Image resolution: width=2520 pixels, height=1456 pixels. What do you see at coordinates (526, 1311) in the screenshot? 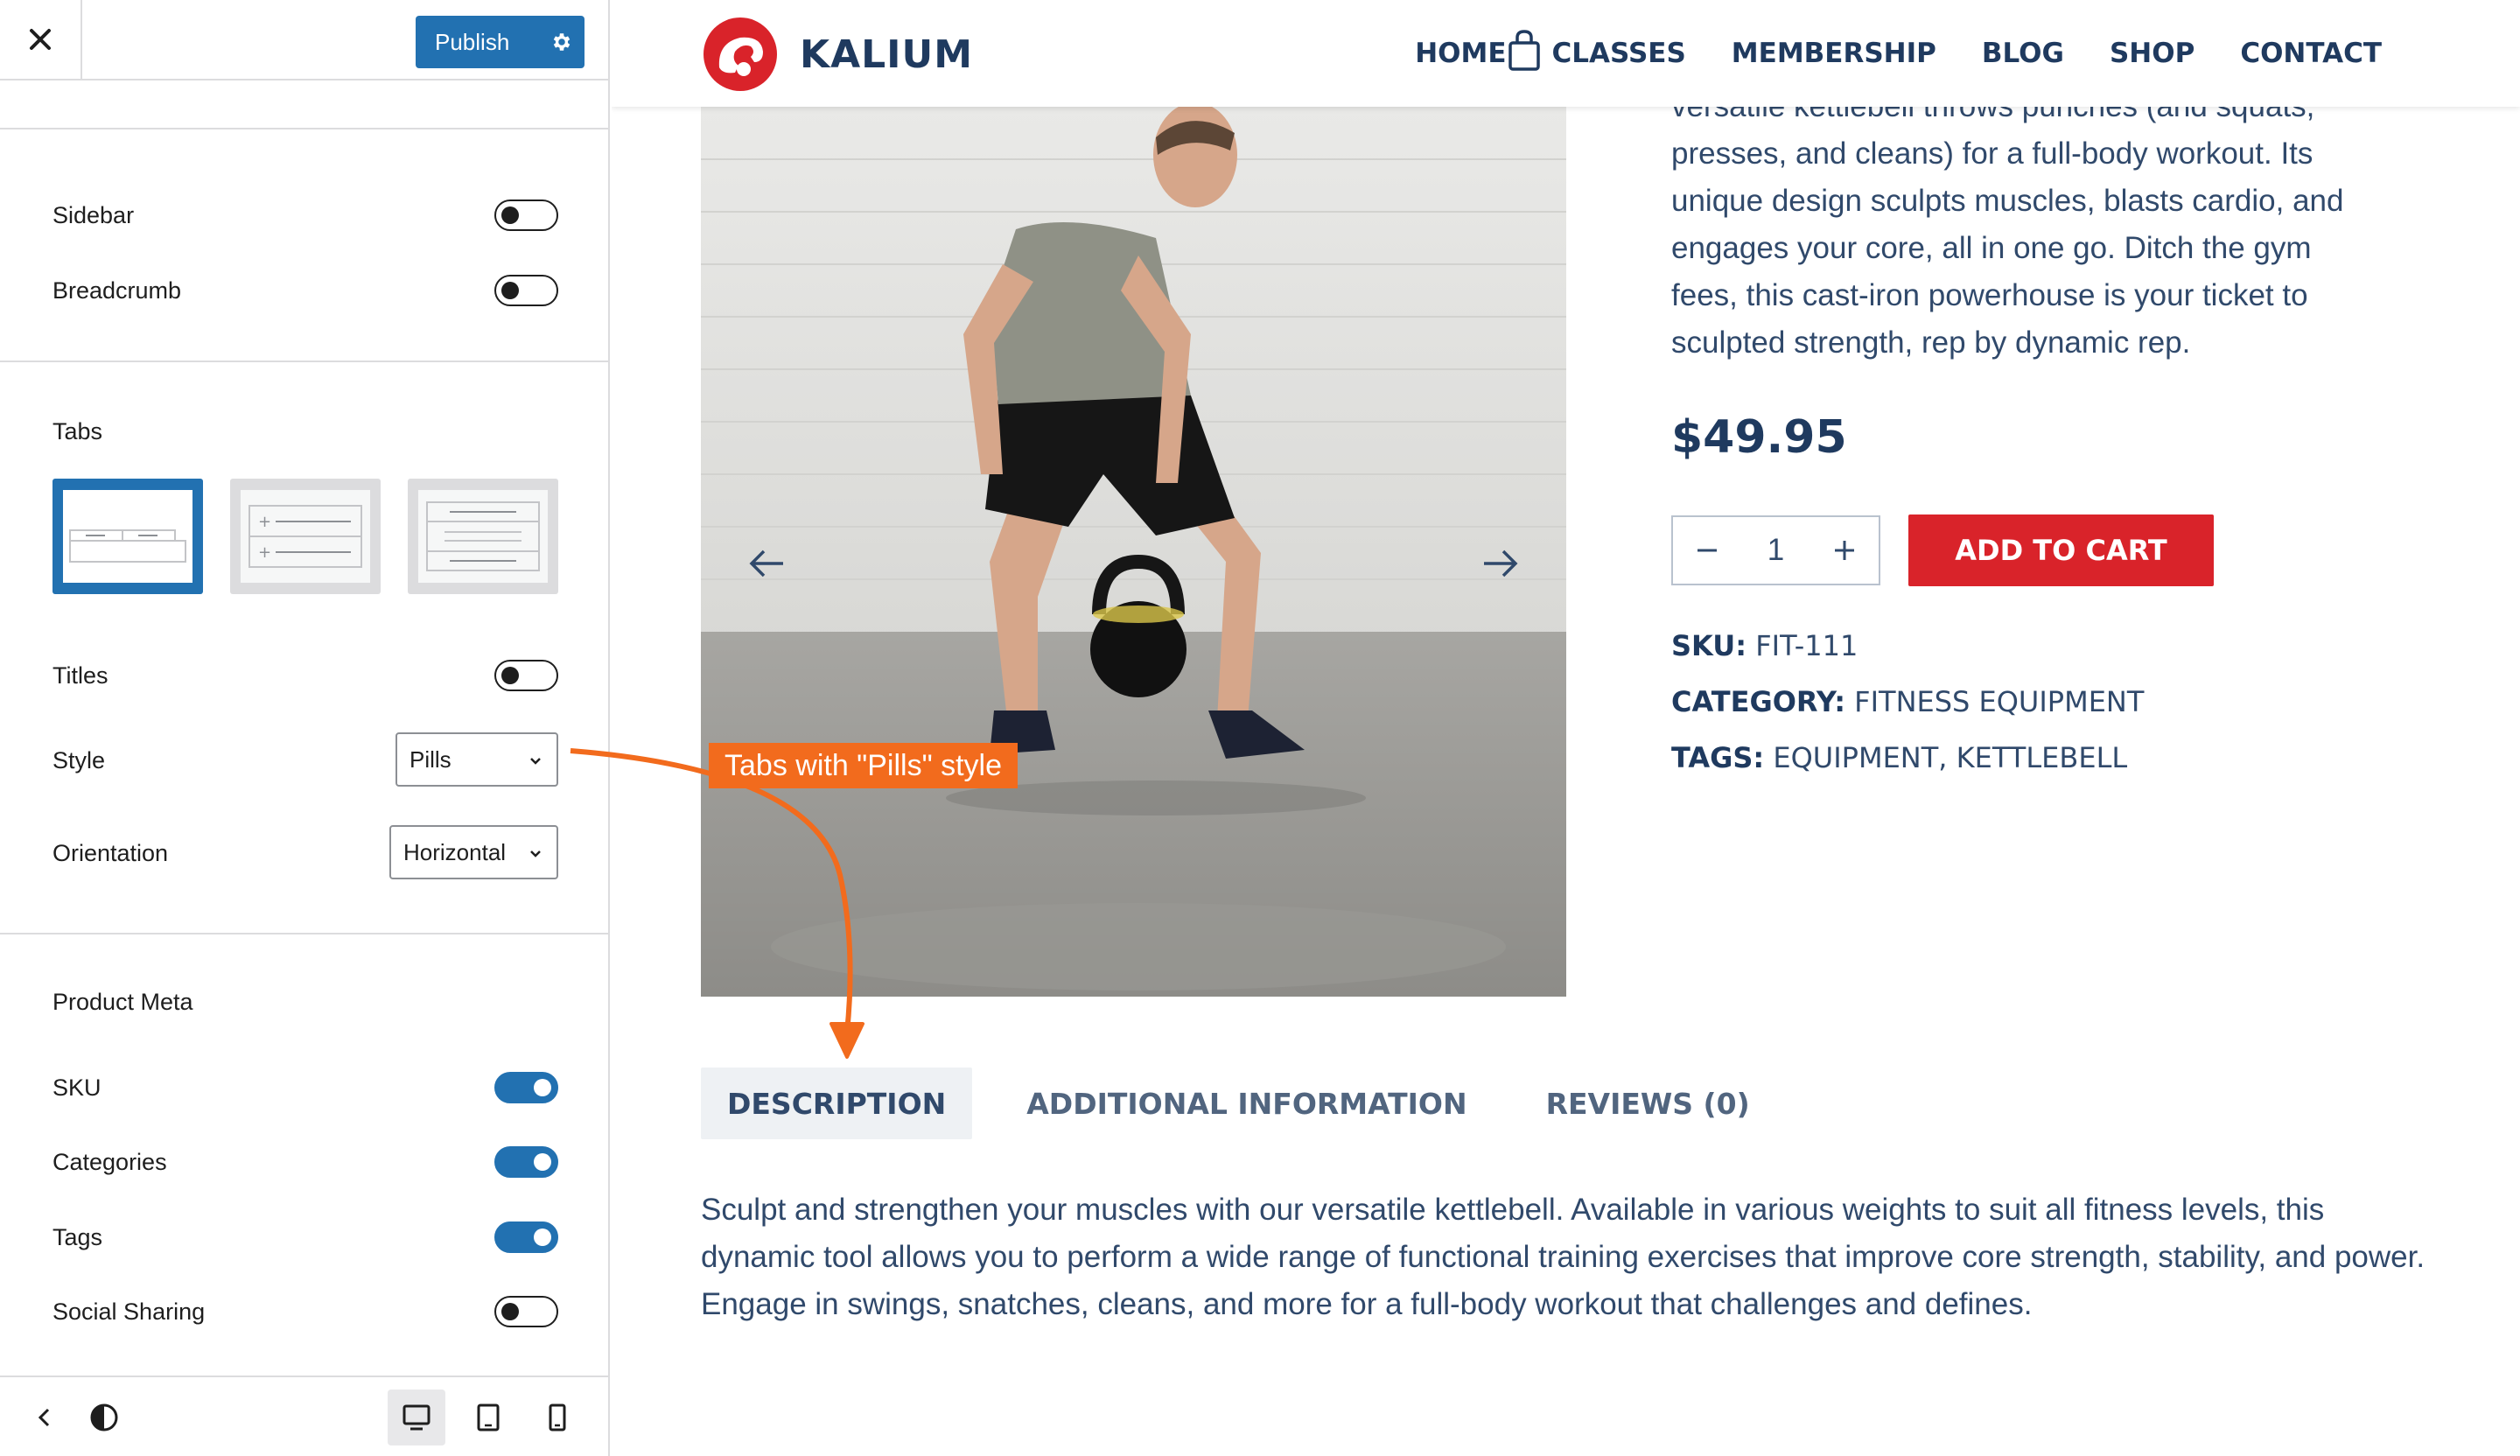
I see `social-sharing-toggle` at bounding box center [526, 1311].